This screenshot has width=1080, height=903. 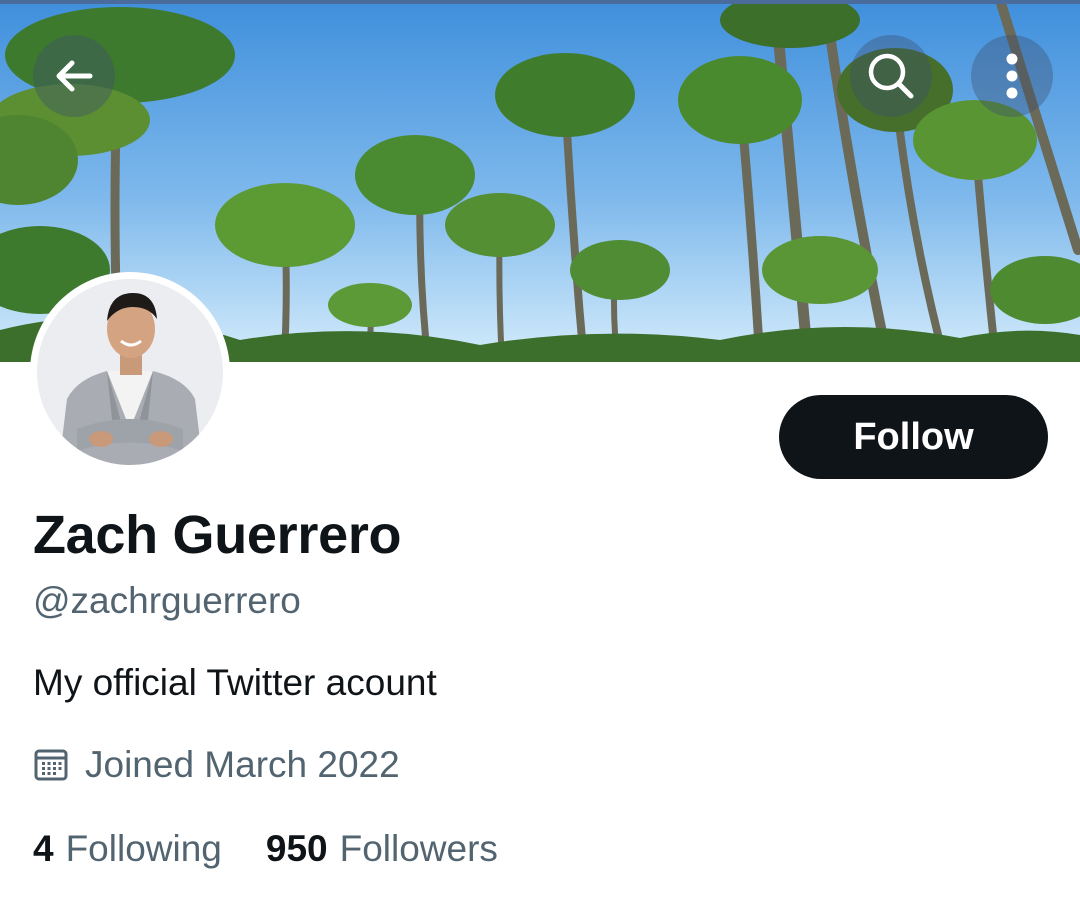 I want to click on display-name: Zach Guerrero, so click(x=217, y=535).